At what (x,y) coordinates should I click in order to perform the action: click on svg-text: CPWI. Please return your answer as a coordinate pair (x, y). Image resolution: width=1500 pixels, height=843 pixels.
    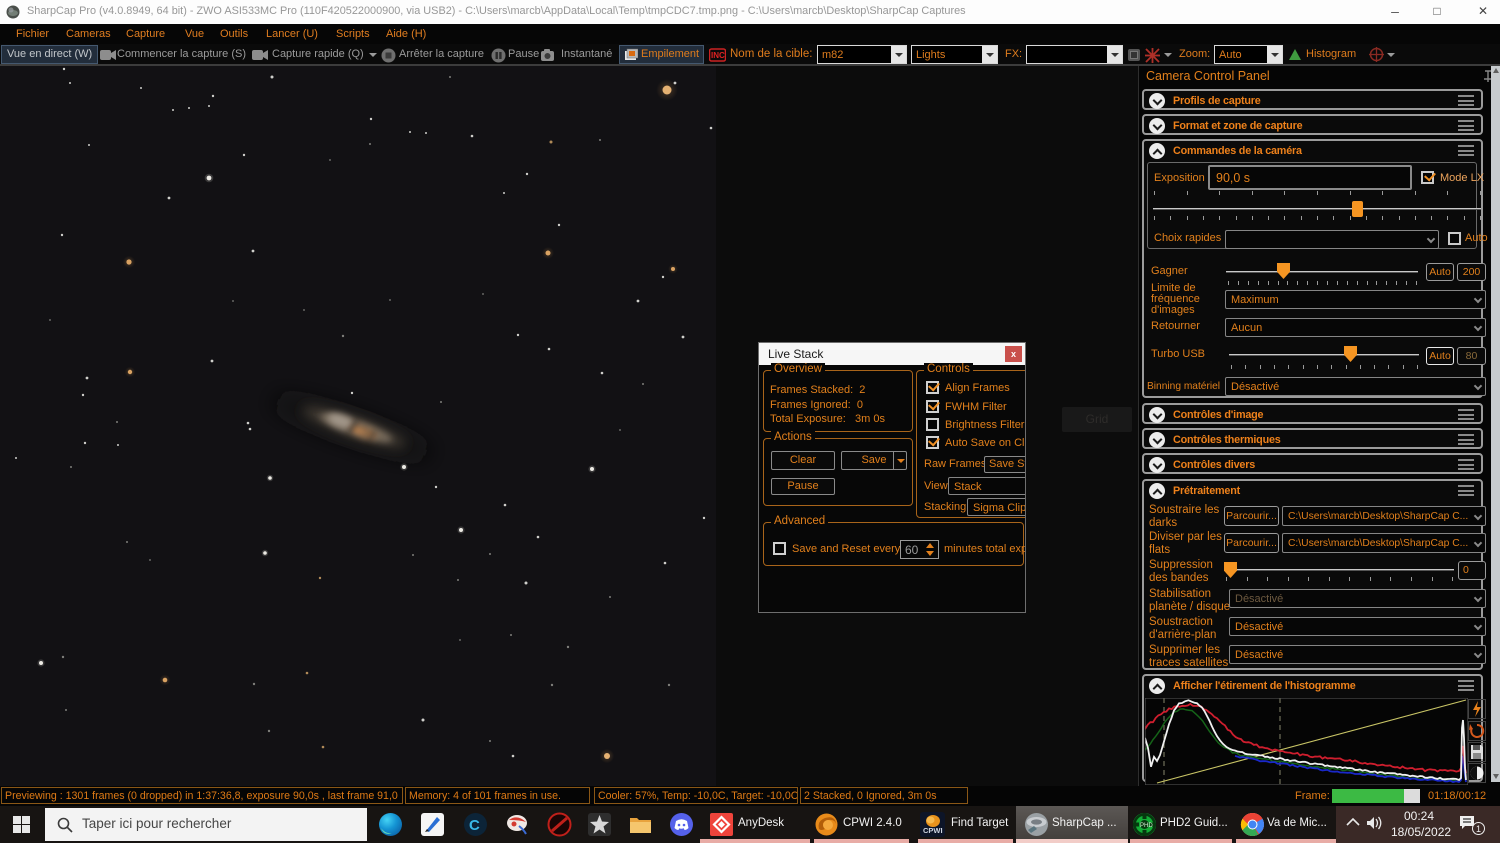
    Looking at the image, I should click on (933, 830).